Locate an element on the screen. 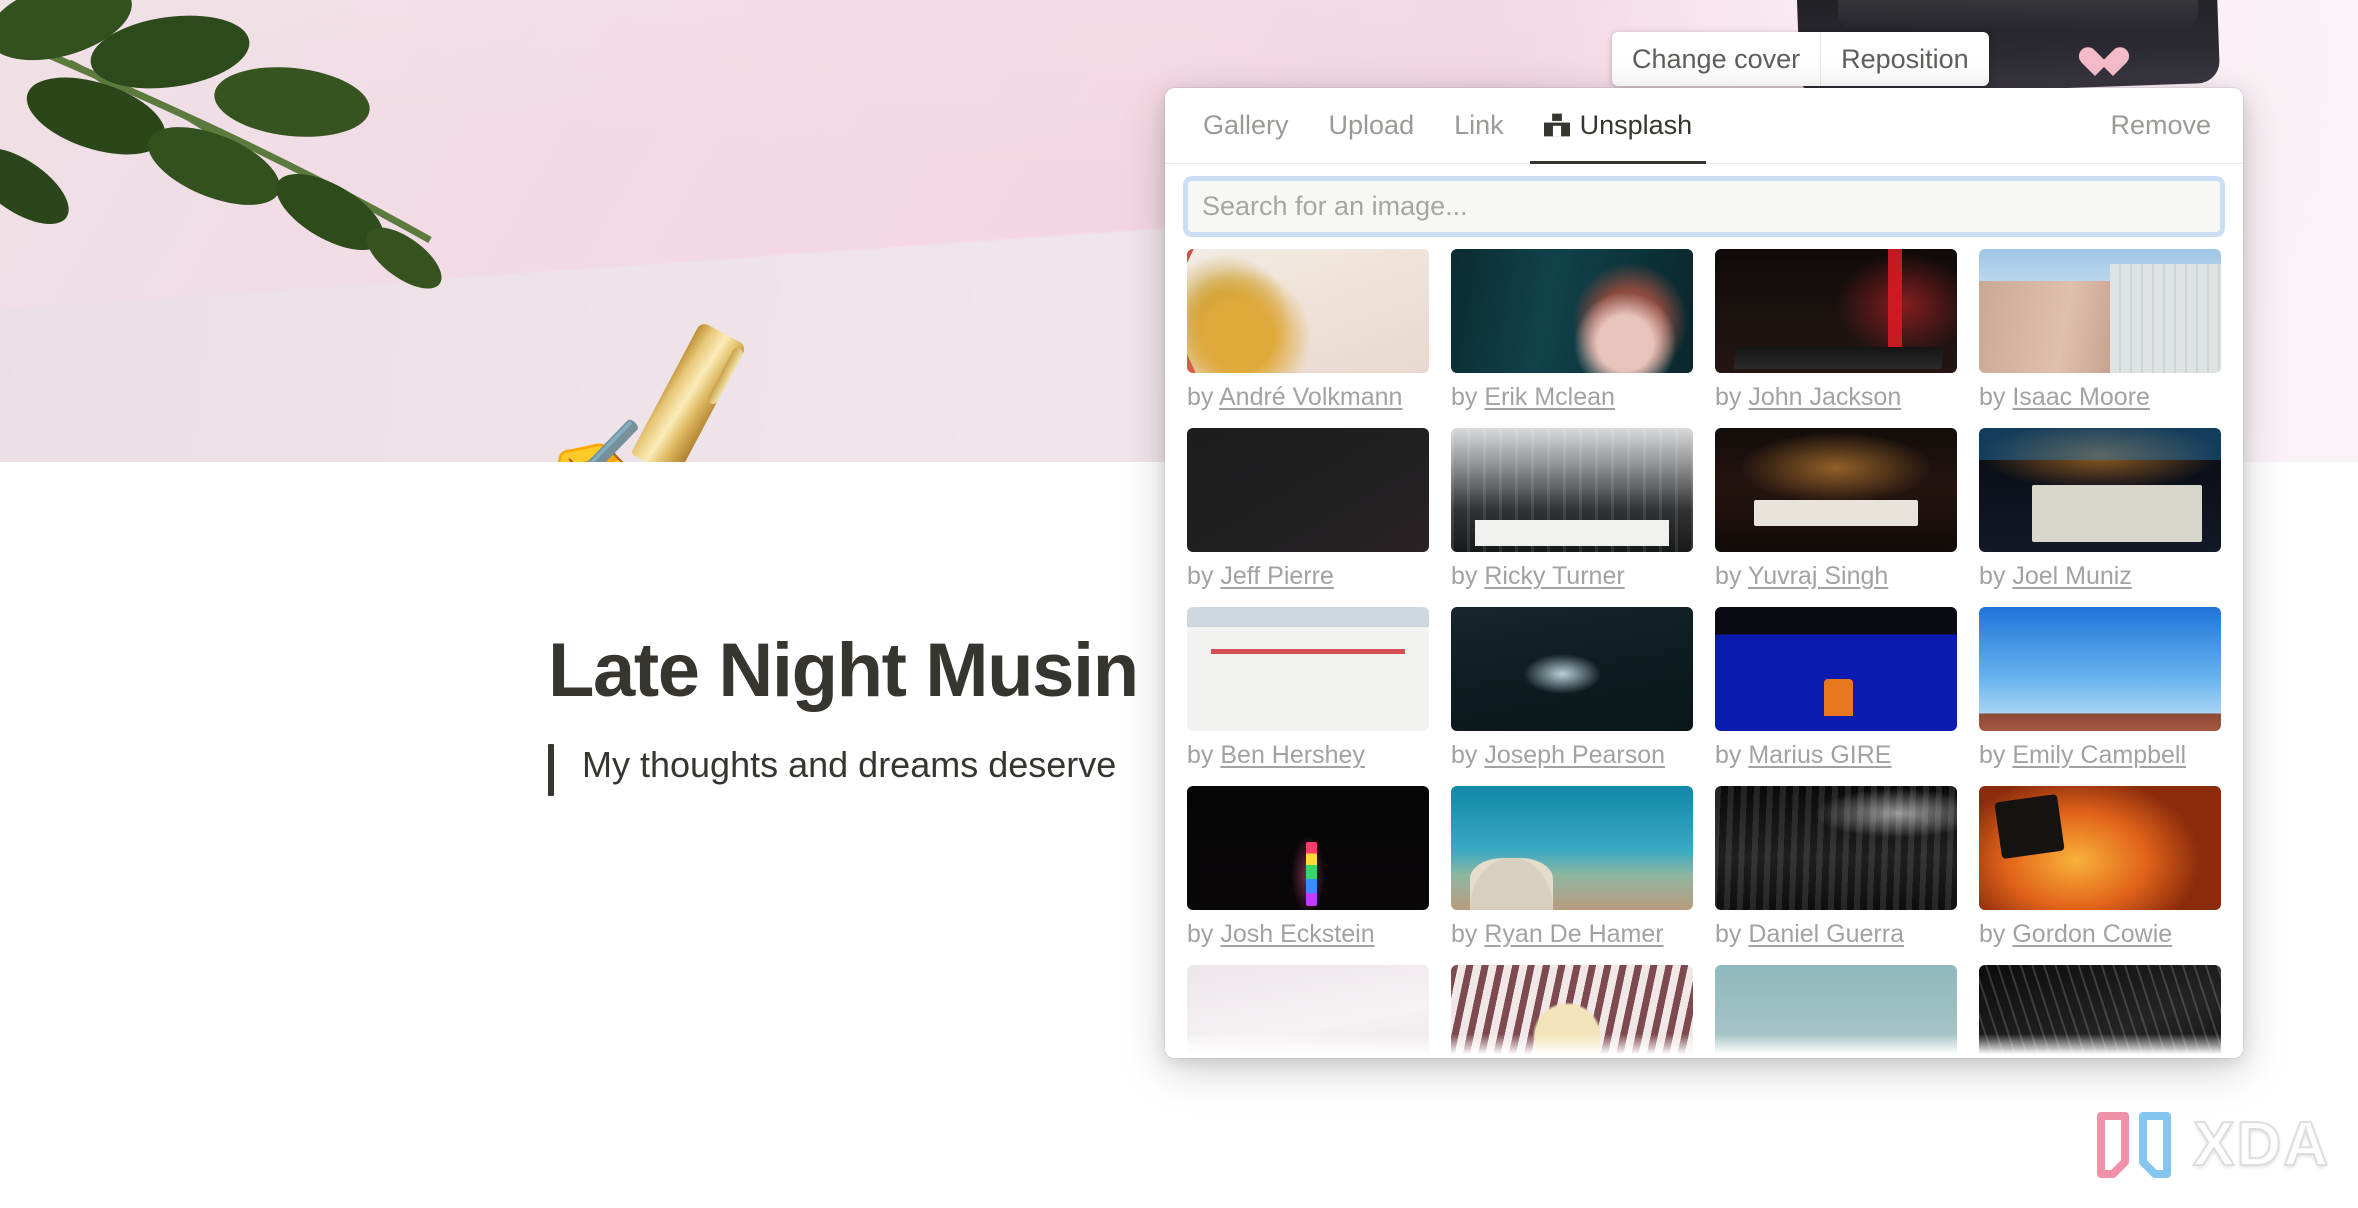 This screenshot has height=1208, width=2358. result-author-link: Marius GIRE is located at coordinates (1819, 755).